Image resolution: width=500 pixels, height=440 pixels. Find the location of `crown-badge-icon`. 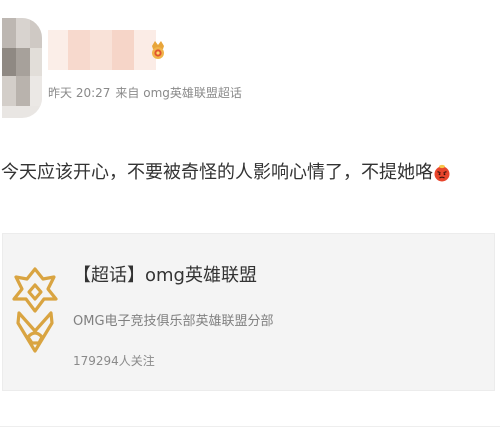

crown-badge-icon is located at coordinates (158, 49).